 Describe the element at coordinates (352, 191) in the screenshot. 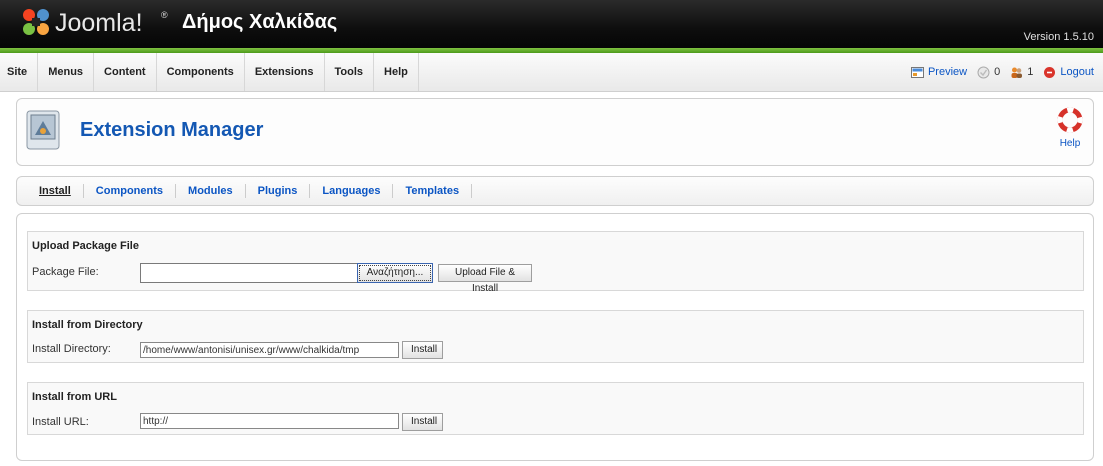

I see `tab-languages: Languages` at that location.